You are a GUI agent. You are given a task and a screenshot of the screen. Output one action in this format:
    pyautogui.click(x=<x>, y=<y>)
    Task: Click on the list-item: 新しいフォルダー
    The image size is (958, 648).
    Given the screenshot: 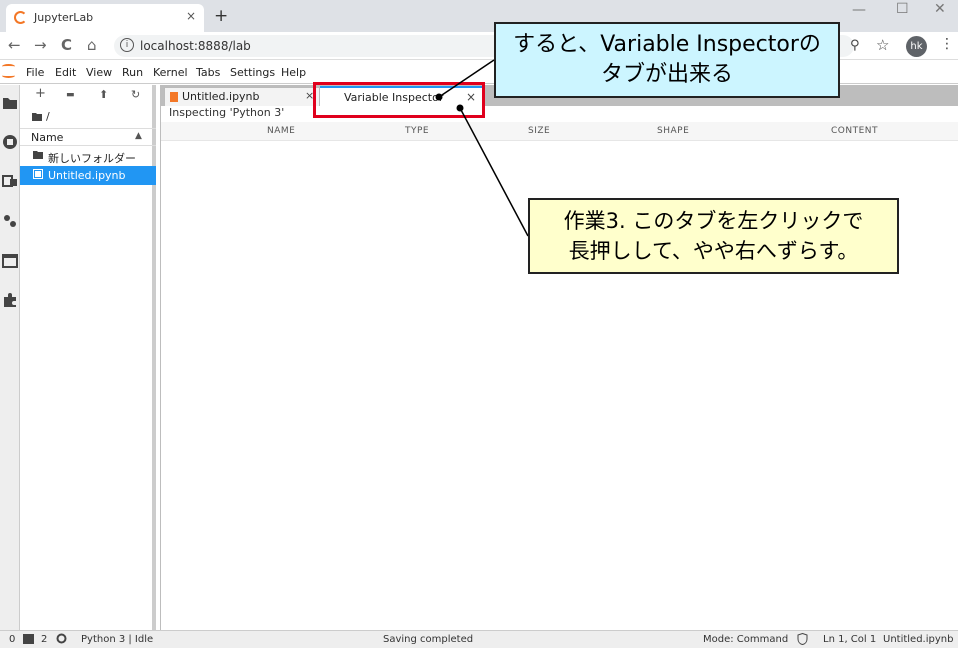 What is the action you would take?
    pyautogui.click(x=88, y=156)
    